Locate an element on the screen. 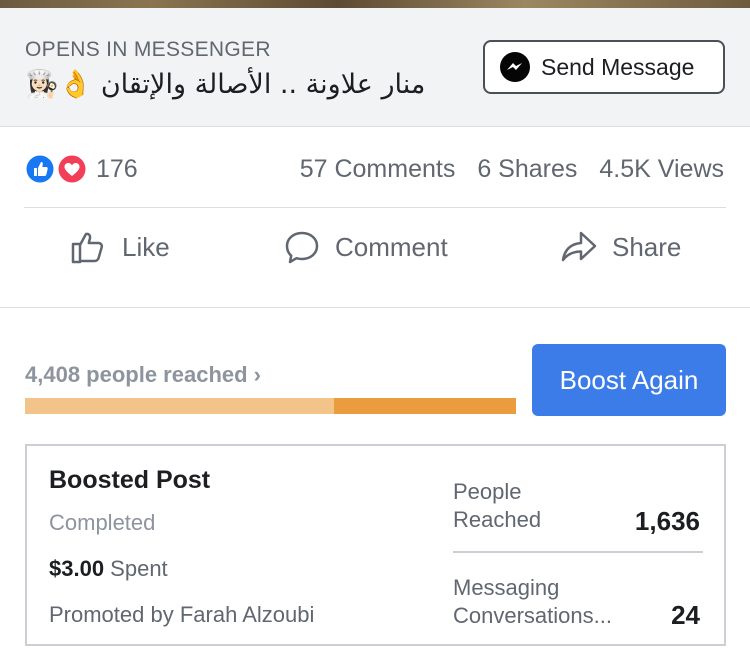  engagement-stats: 176 57 Comments 6 Shares 4.5K Views is located at coordinates (375, 169).